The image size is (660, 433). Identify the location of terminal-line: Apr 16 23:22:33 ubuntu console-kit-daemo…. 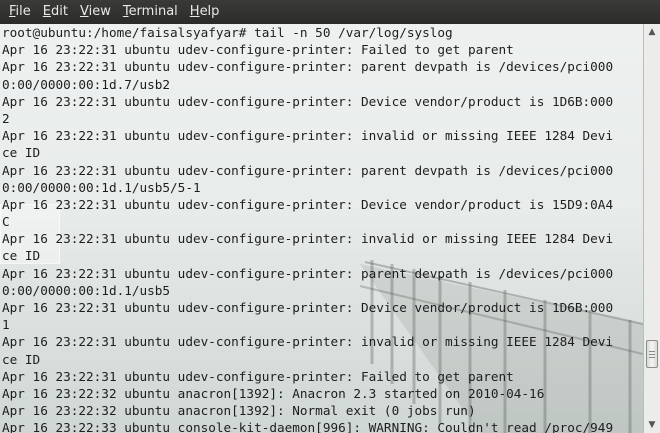
(308, 426).